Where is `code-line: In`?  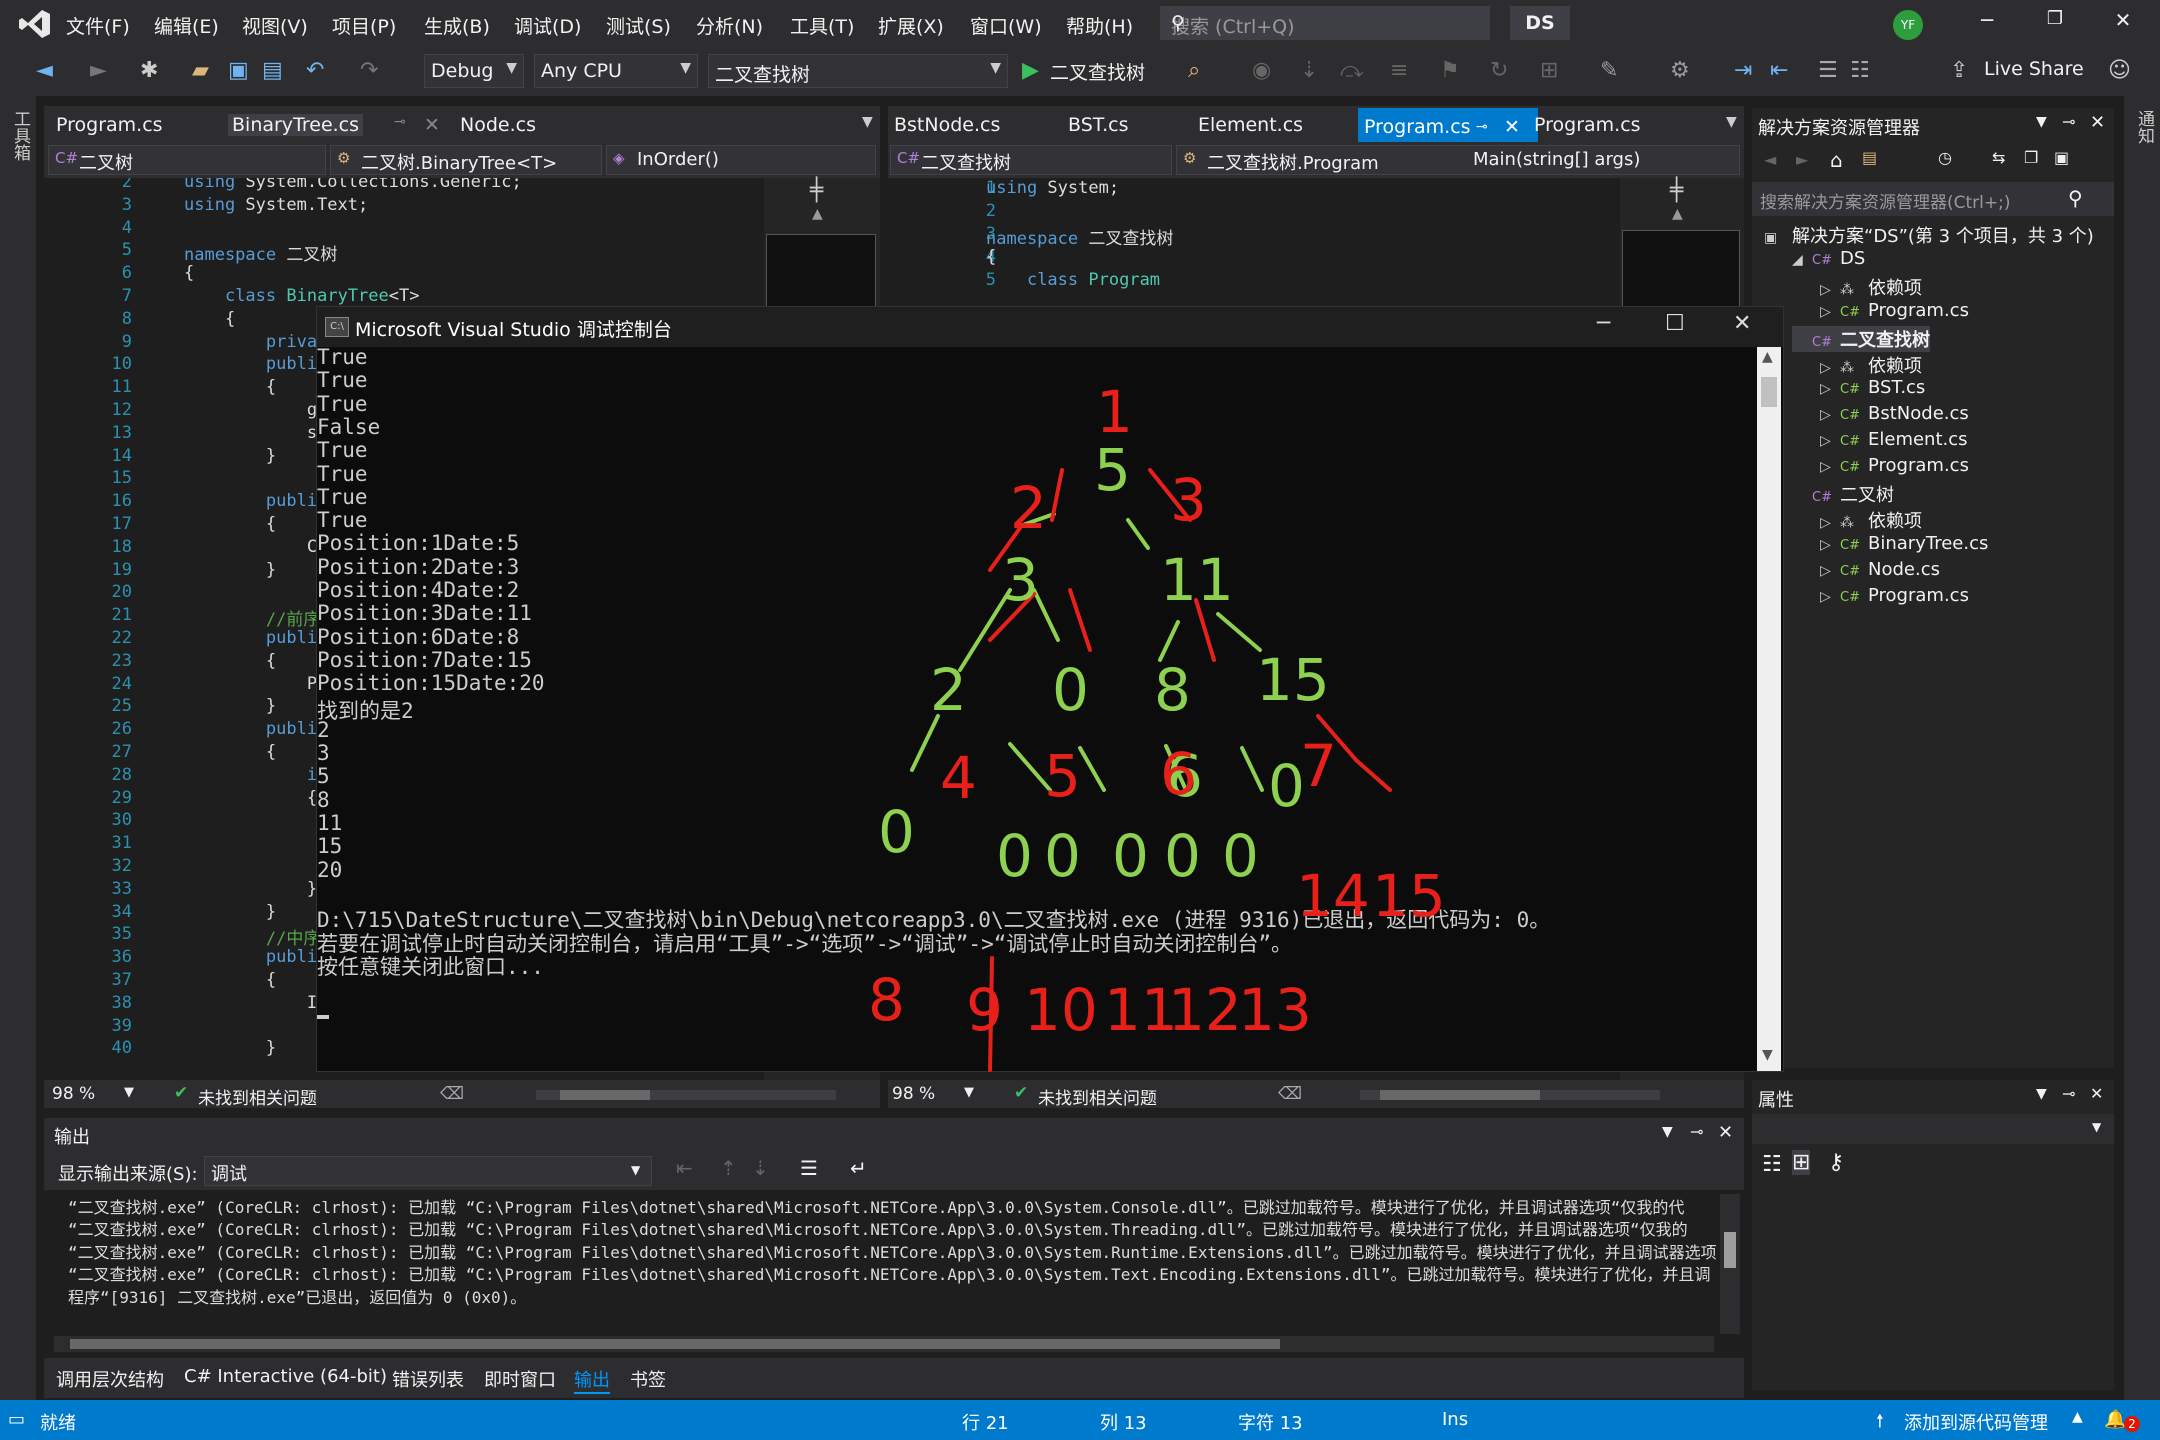
code-line: In is located at coordinates (255, 1003).